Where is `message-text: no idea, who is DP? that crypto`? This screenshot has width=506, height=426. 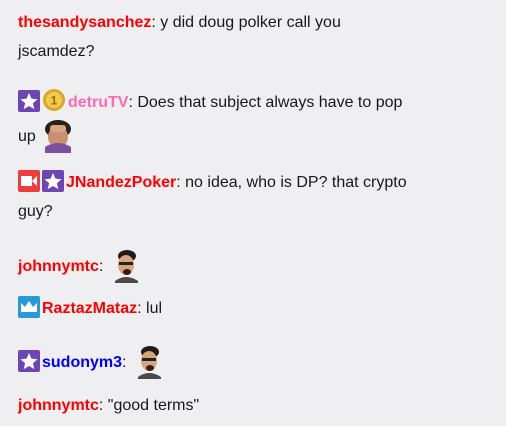
message-text: no idea, who is DP? that crypto is located at coordinates (296, 182).